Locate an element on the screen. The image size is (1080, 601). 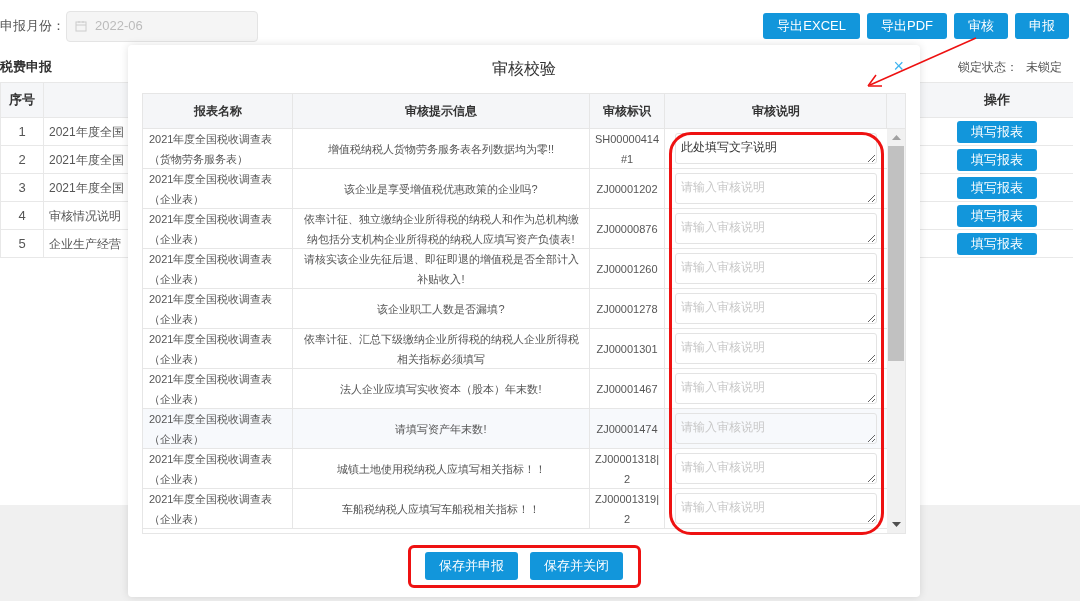
table-cell-text: ZJ00001319|2 is located at coordinates (627, 509).